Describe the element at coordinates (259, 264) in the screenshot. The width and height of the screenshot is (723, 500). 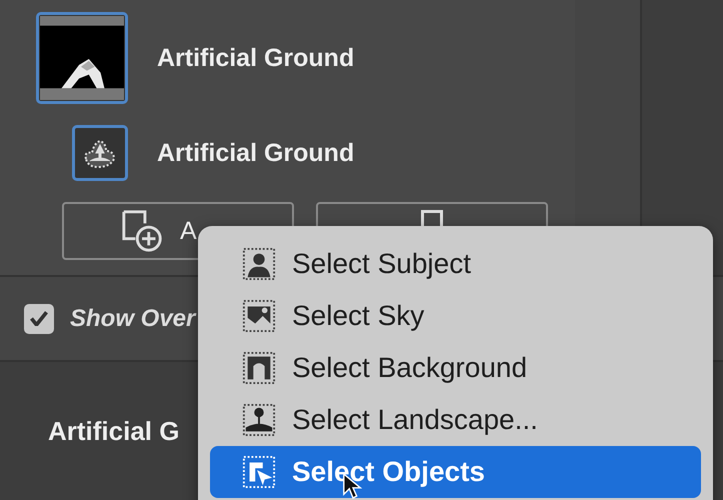
I see `person-icon` at that location.